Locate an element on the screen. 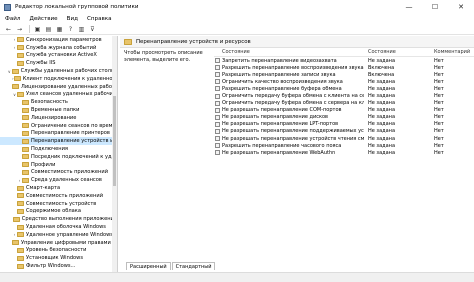 The height and width of the screenshot is (282, 474). tree-item: ∨ Узел сеансов удаленных рабочих is located at coordinates (58, 95).